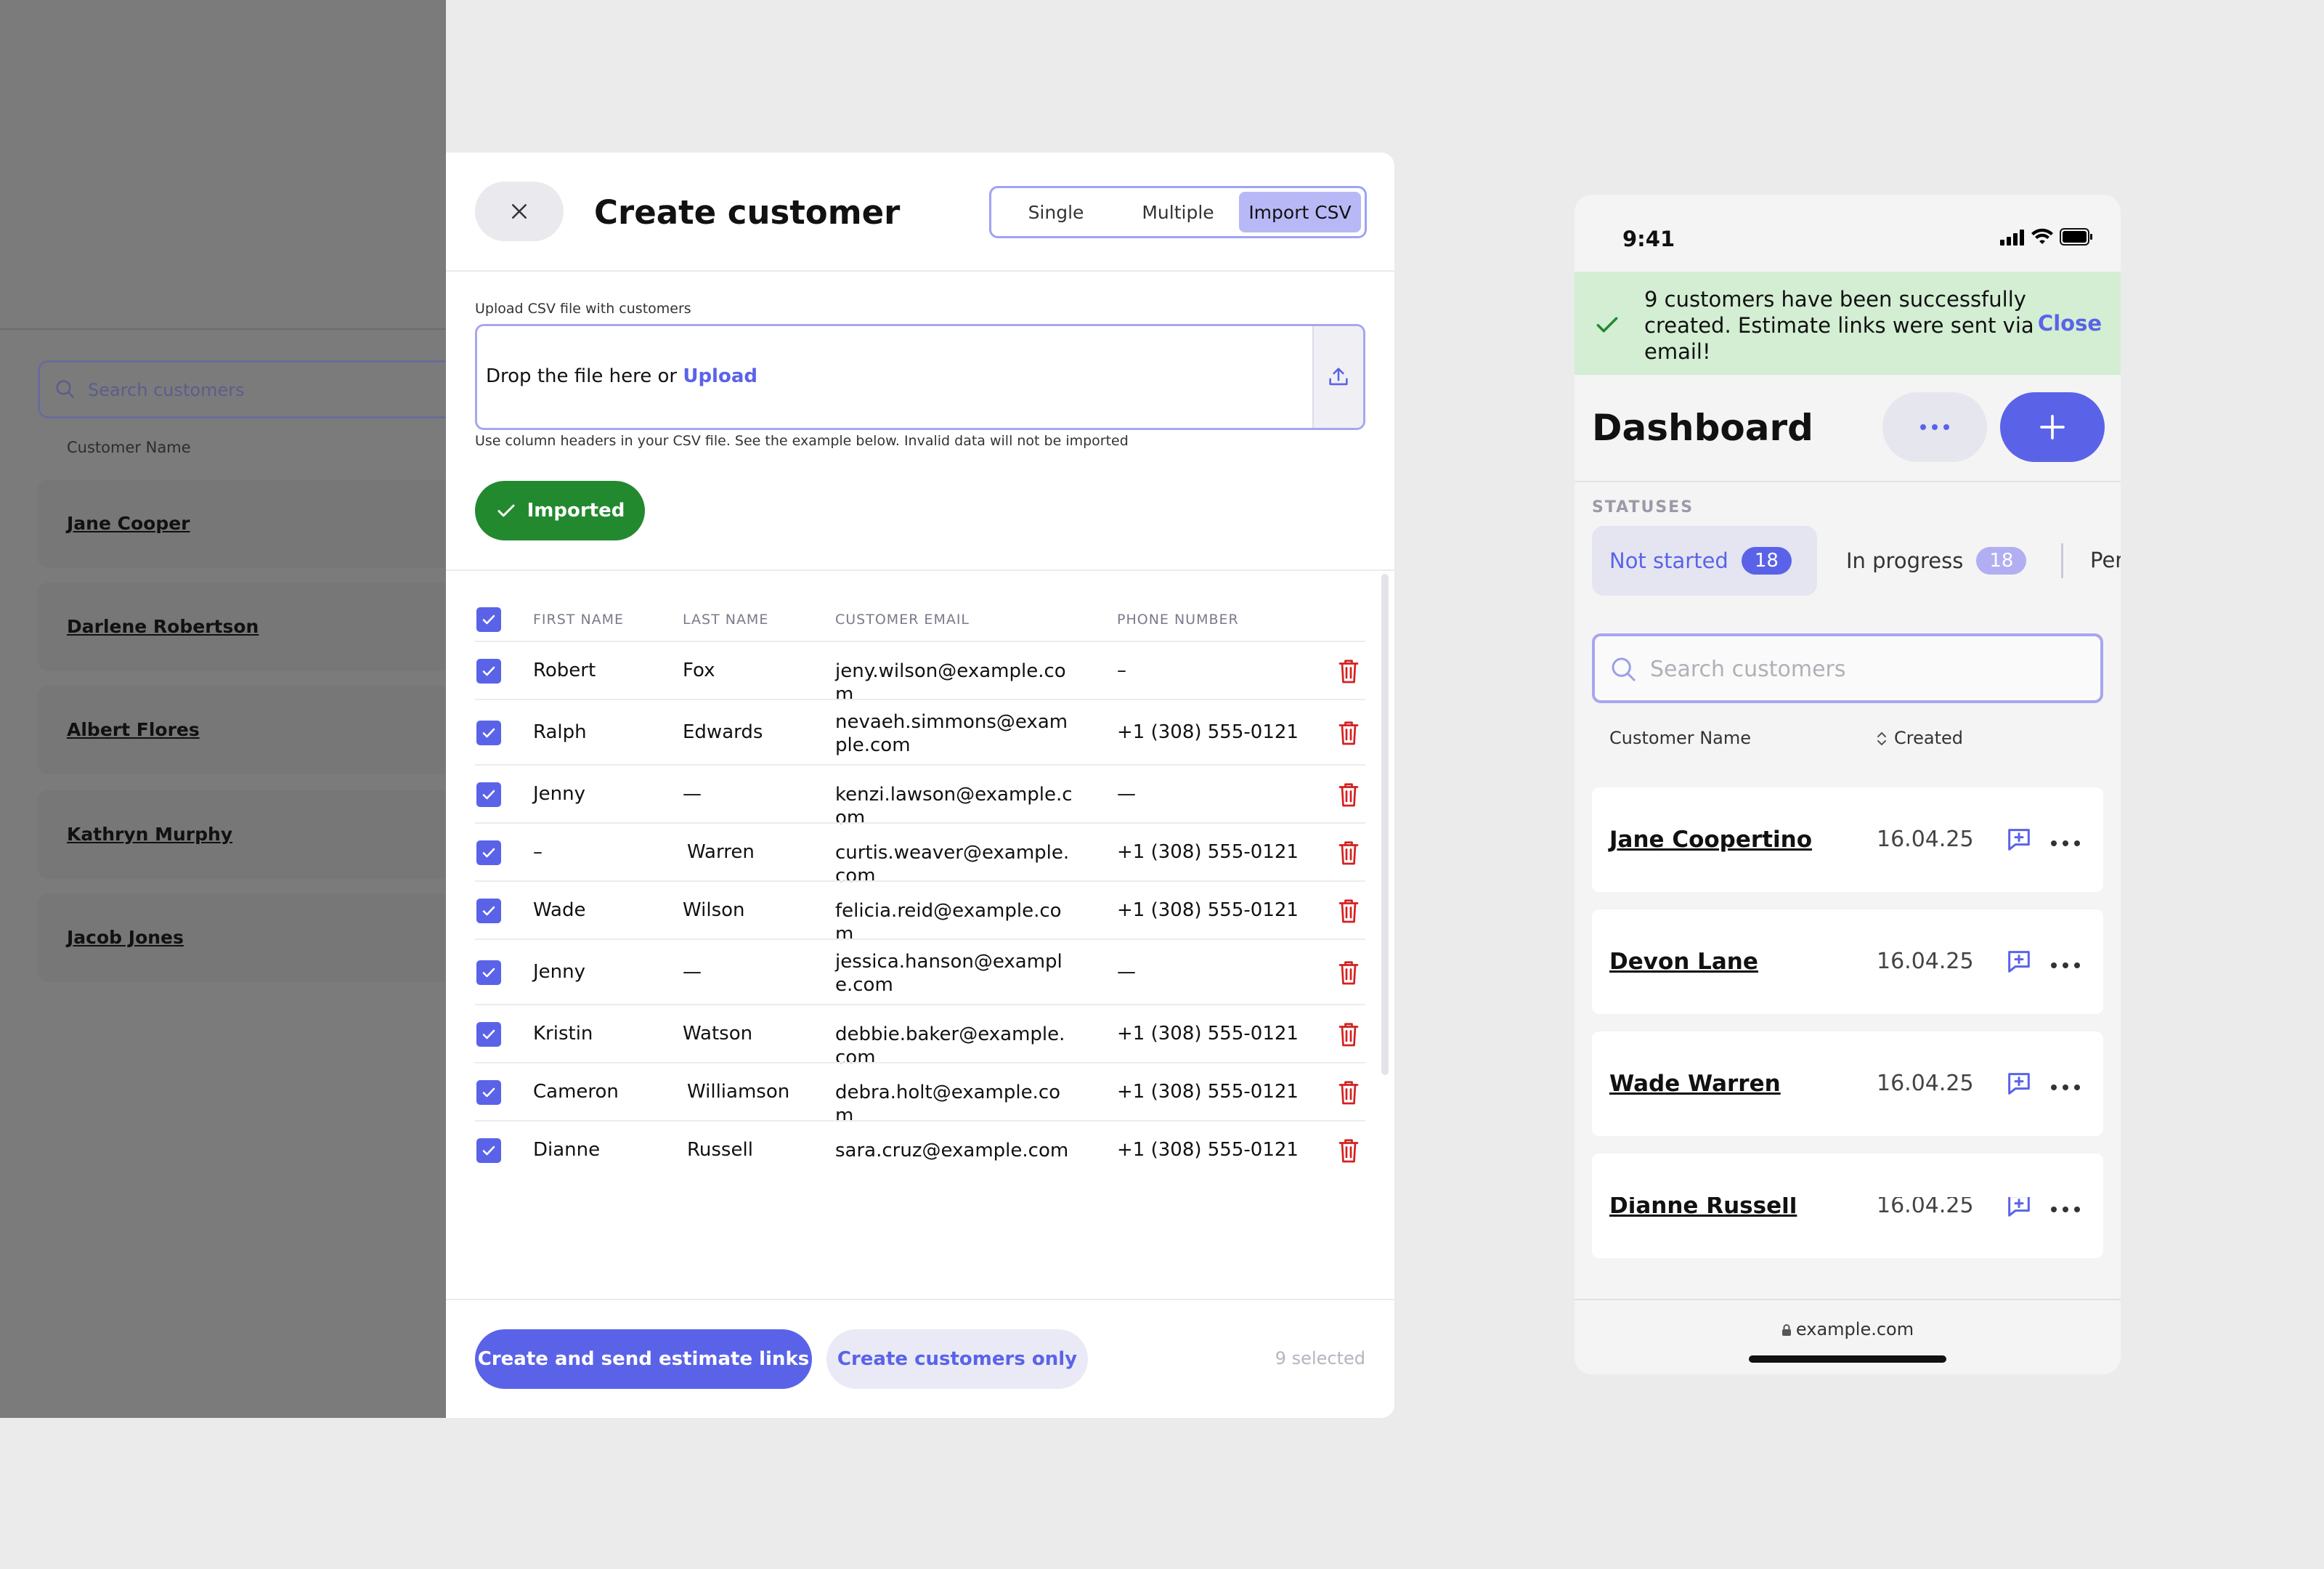 The image size is (2324, 1569). I want to click on create-customers-only-button: Create customers only, so click(957, 1359).